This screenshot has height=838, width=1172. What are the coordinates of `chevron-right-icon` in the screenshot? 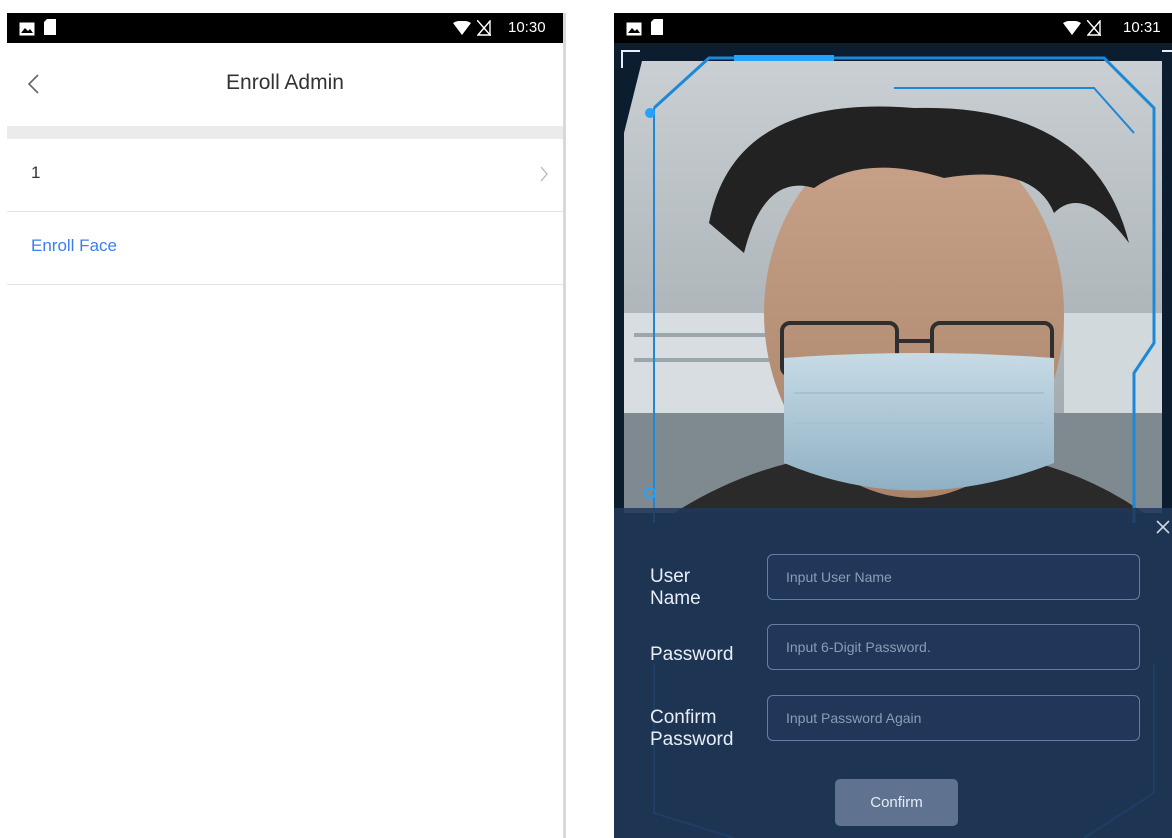 It's located at (544, 174).